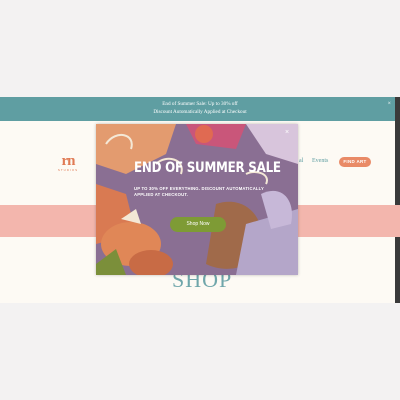 This screenshot has height=400, width=400. Describe the element at coordinates (200, 104) in the screenshot. I see `announcement-line-1: End of Summer Sale: Up to 30% off` at that location.